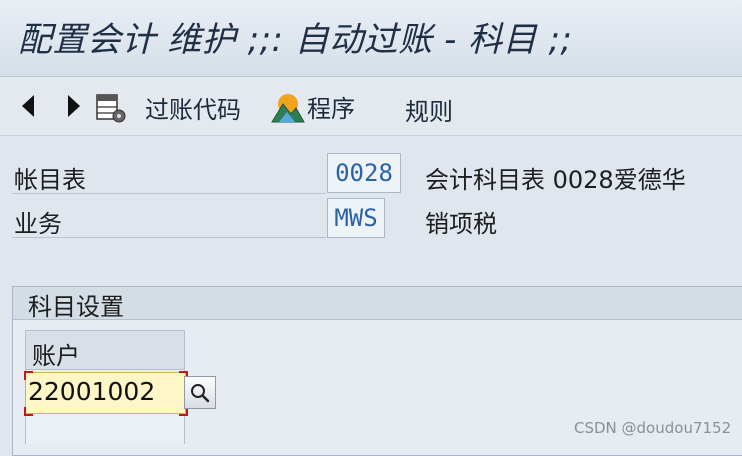  I want to click on chart-of-accounts-label: 帐目表, so click(50, 180).